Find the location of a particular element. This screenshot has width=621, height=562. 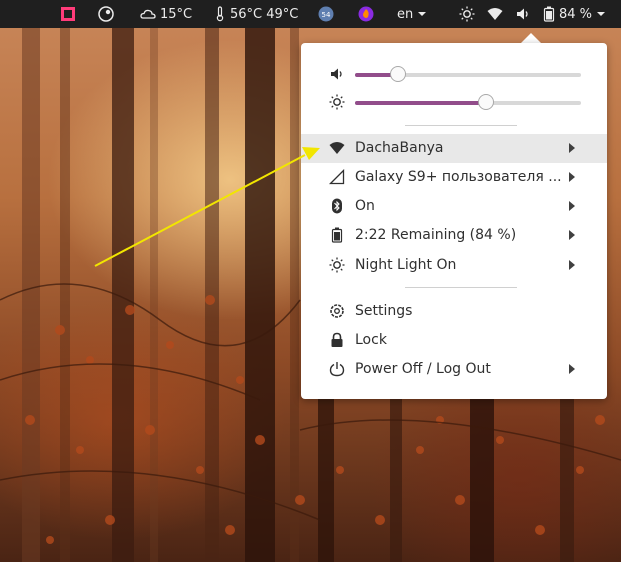

annotation-arrow is located at coordinates (207, 207).